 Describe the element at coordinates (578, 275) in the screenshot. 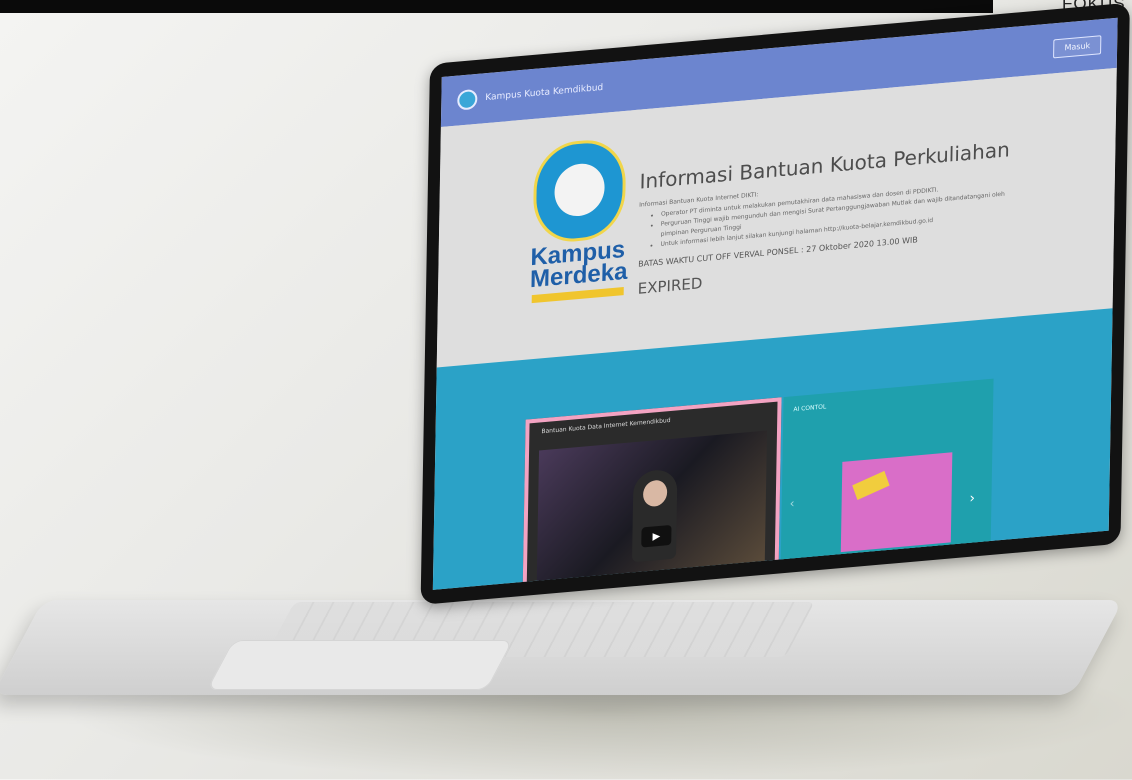

I see `logo-text-merdeka: Merdeka` at that location.